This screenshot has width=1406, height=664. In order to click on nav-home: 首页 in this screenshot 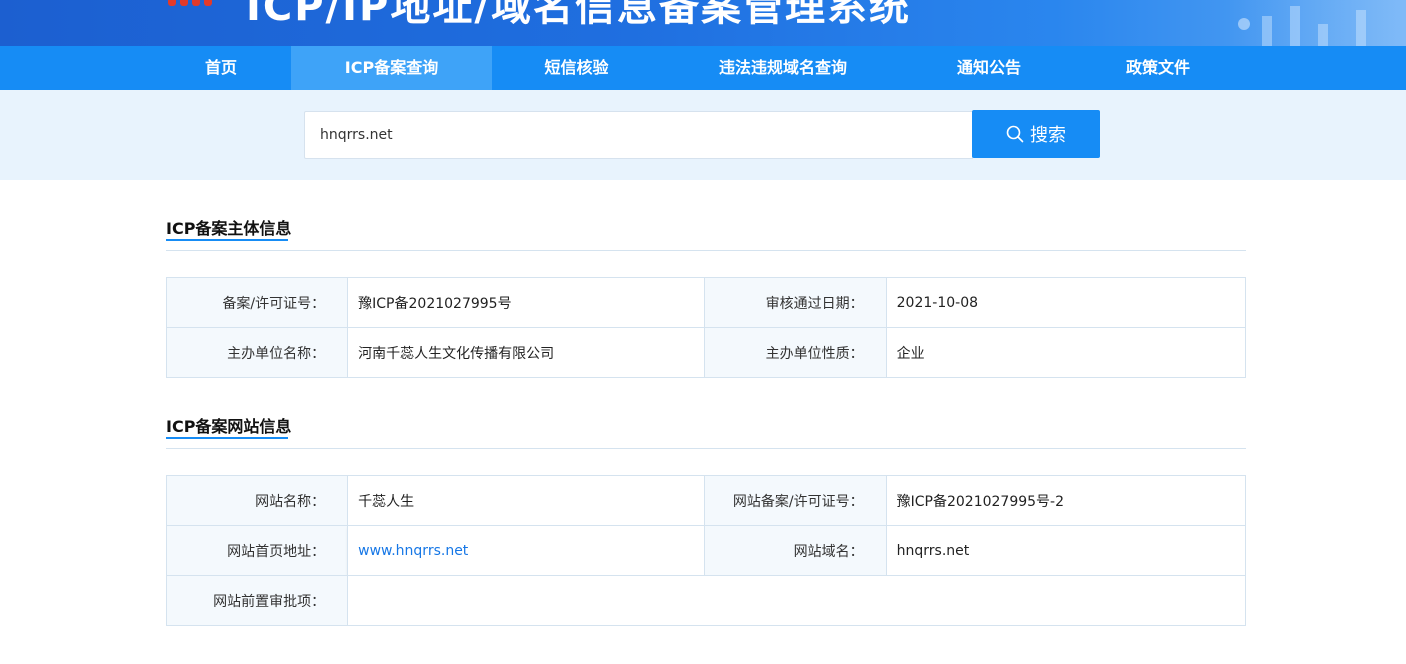, I will do `click(221, 68)`.